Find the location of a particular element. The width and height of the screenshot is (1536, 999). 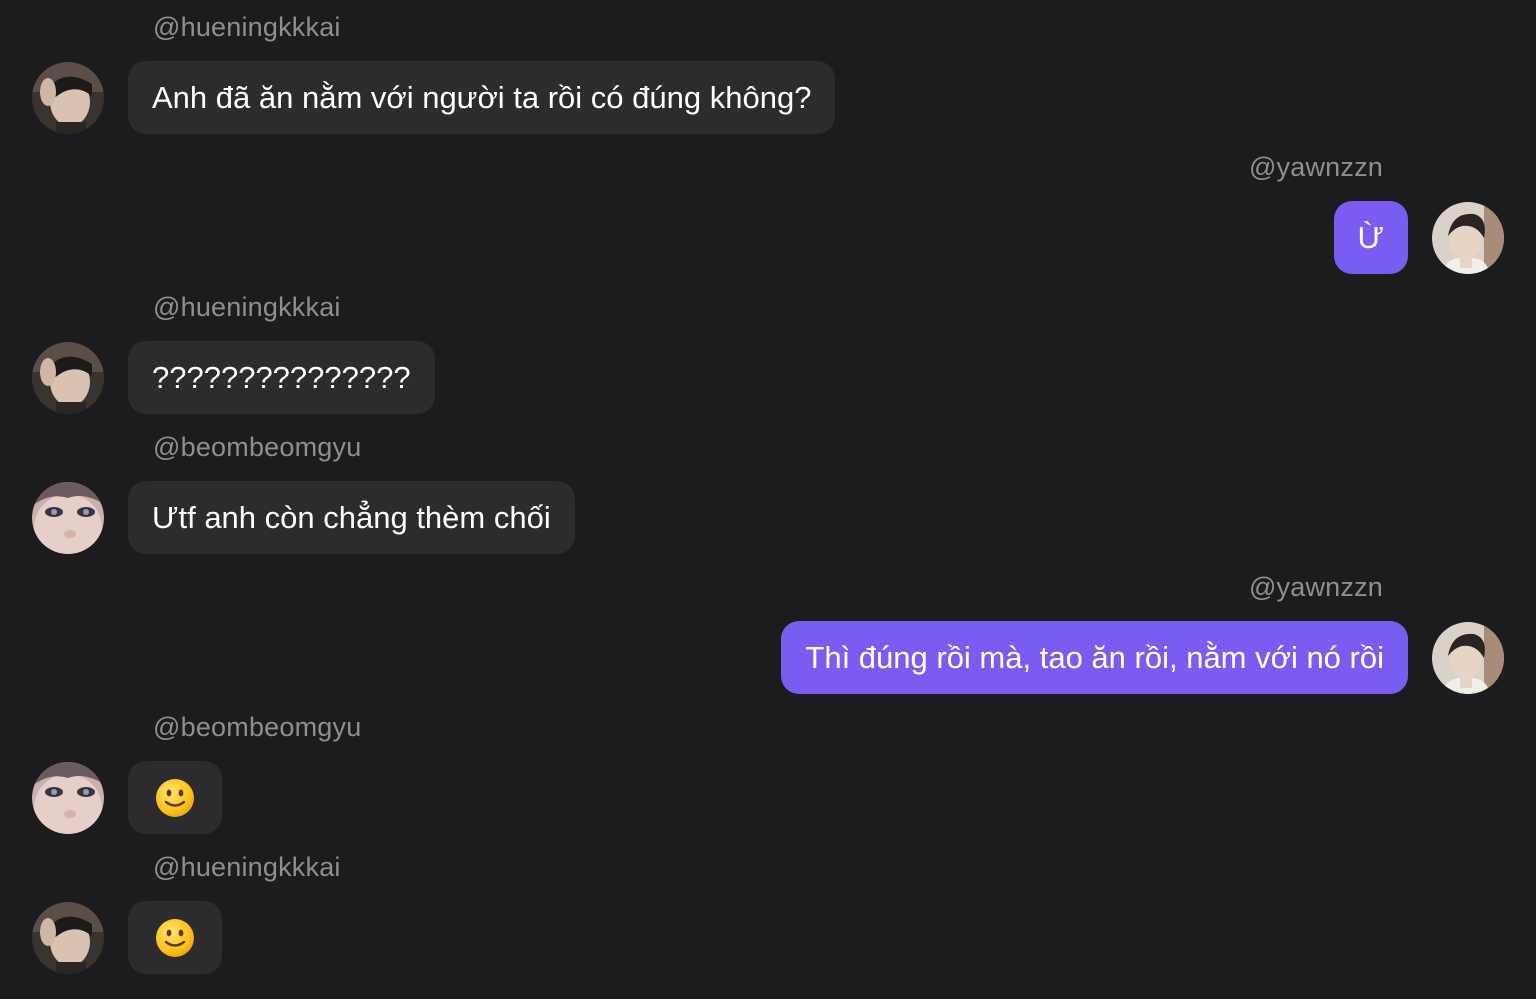

message-row: @hueningkkkai is located at coordinates (768, 920).